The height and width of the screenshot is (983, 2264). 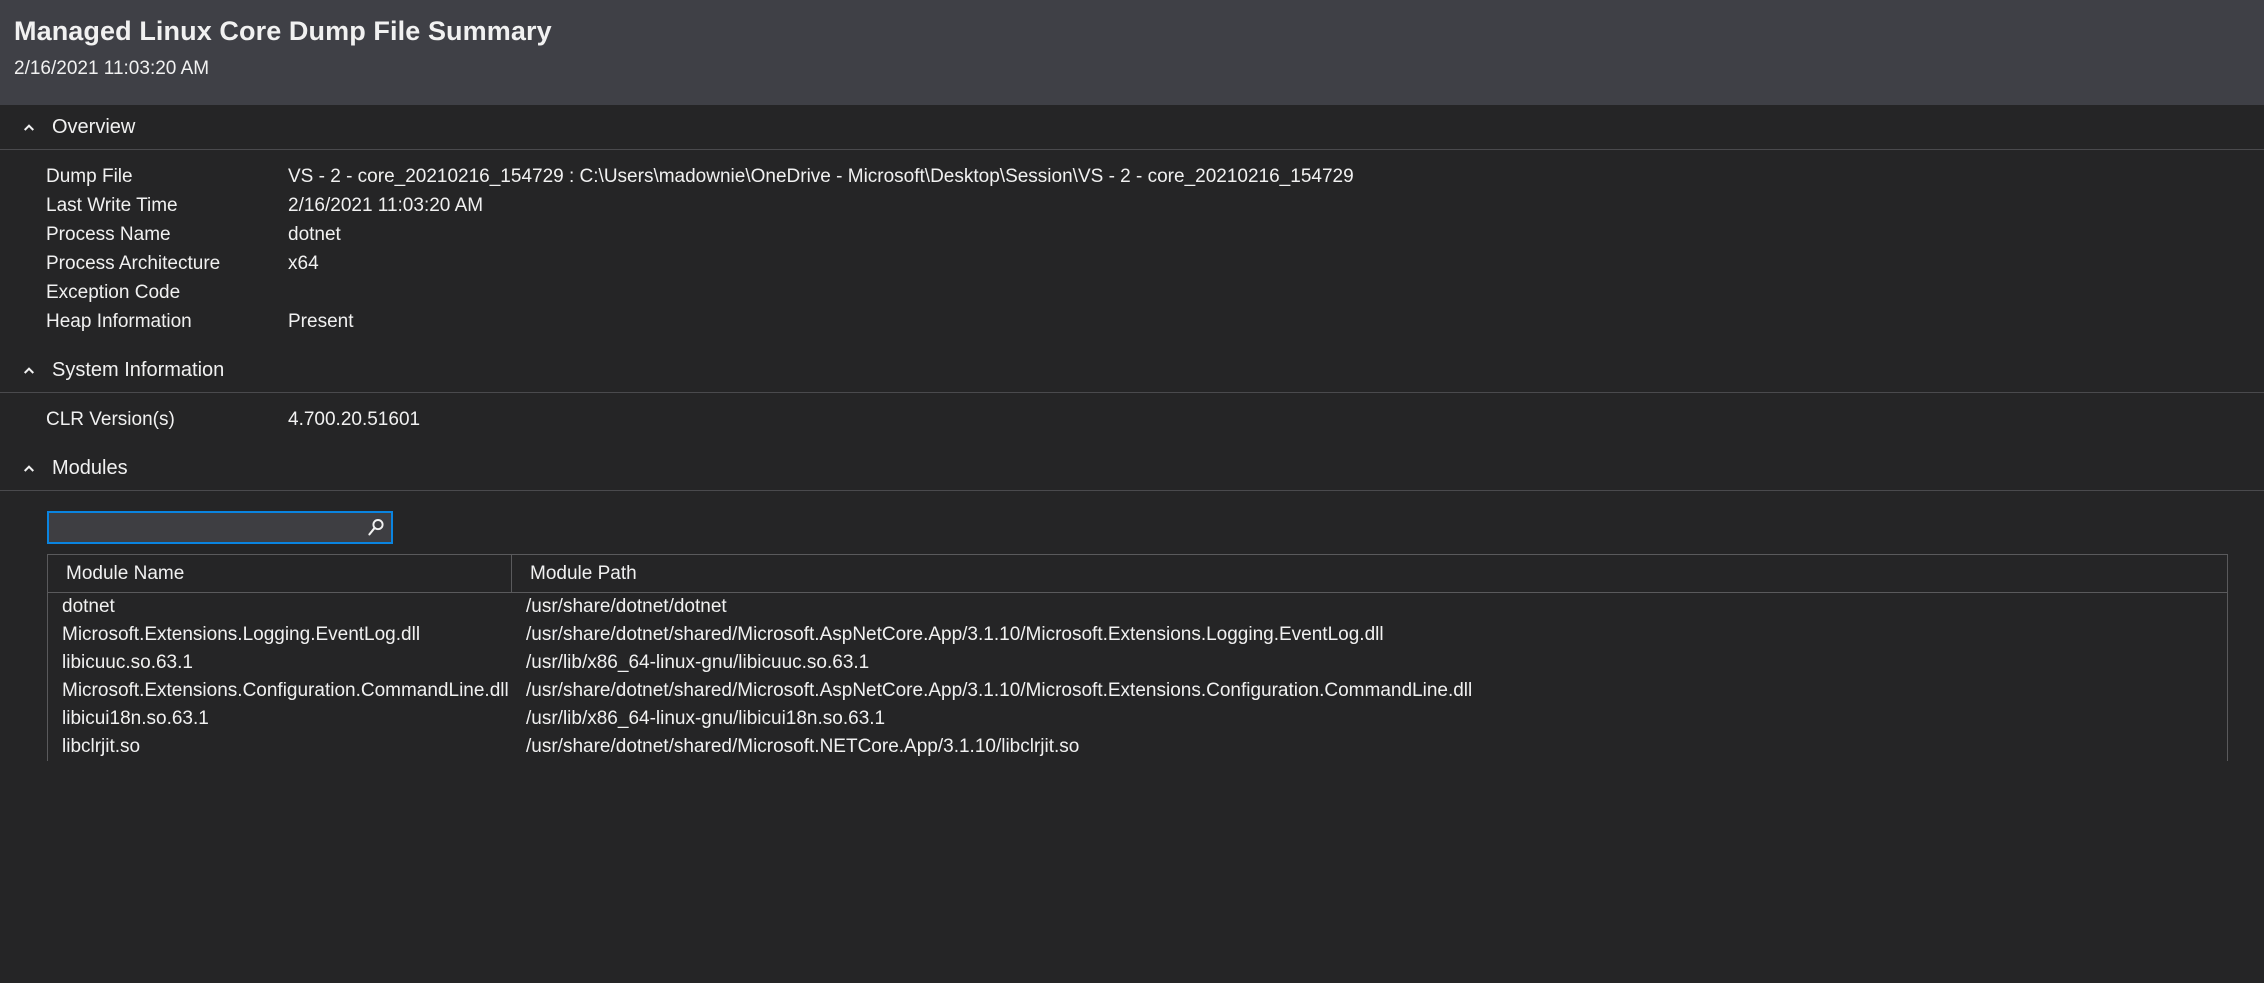 I want to click on module-search-box, so click(x=220, y=527).